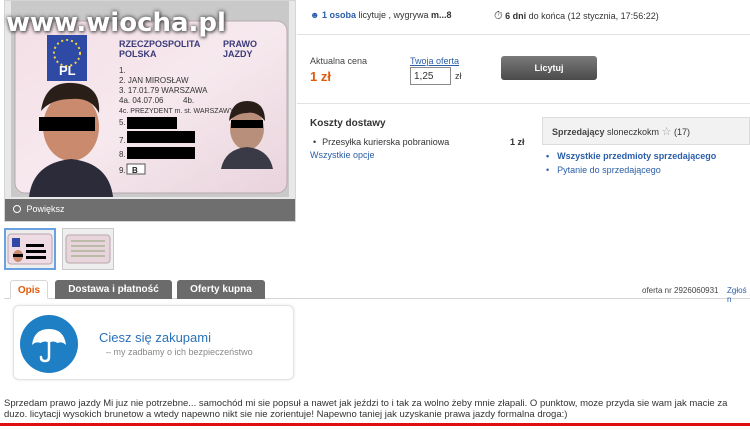 Image resolution: width=750 pixels, height=430 pixels. What do you see at coordinates (578, 132) in the screenshot?
I see `seller-label: Sprzedający` at bounding box center [578, 132].